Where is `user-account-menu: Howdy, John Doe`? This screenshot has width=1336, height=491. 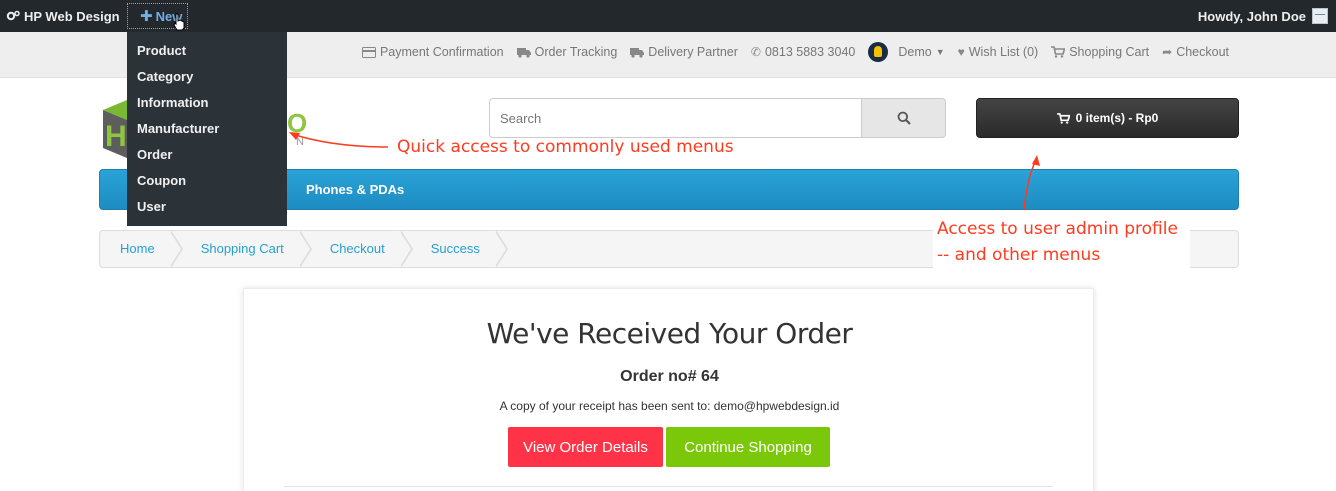
user-account-menu: Howdy, John Doe is located at coordinates (1263, 16).